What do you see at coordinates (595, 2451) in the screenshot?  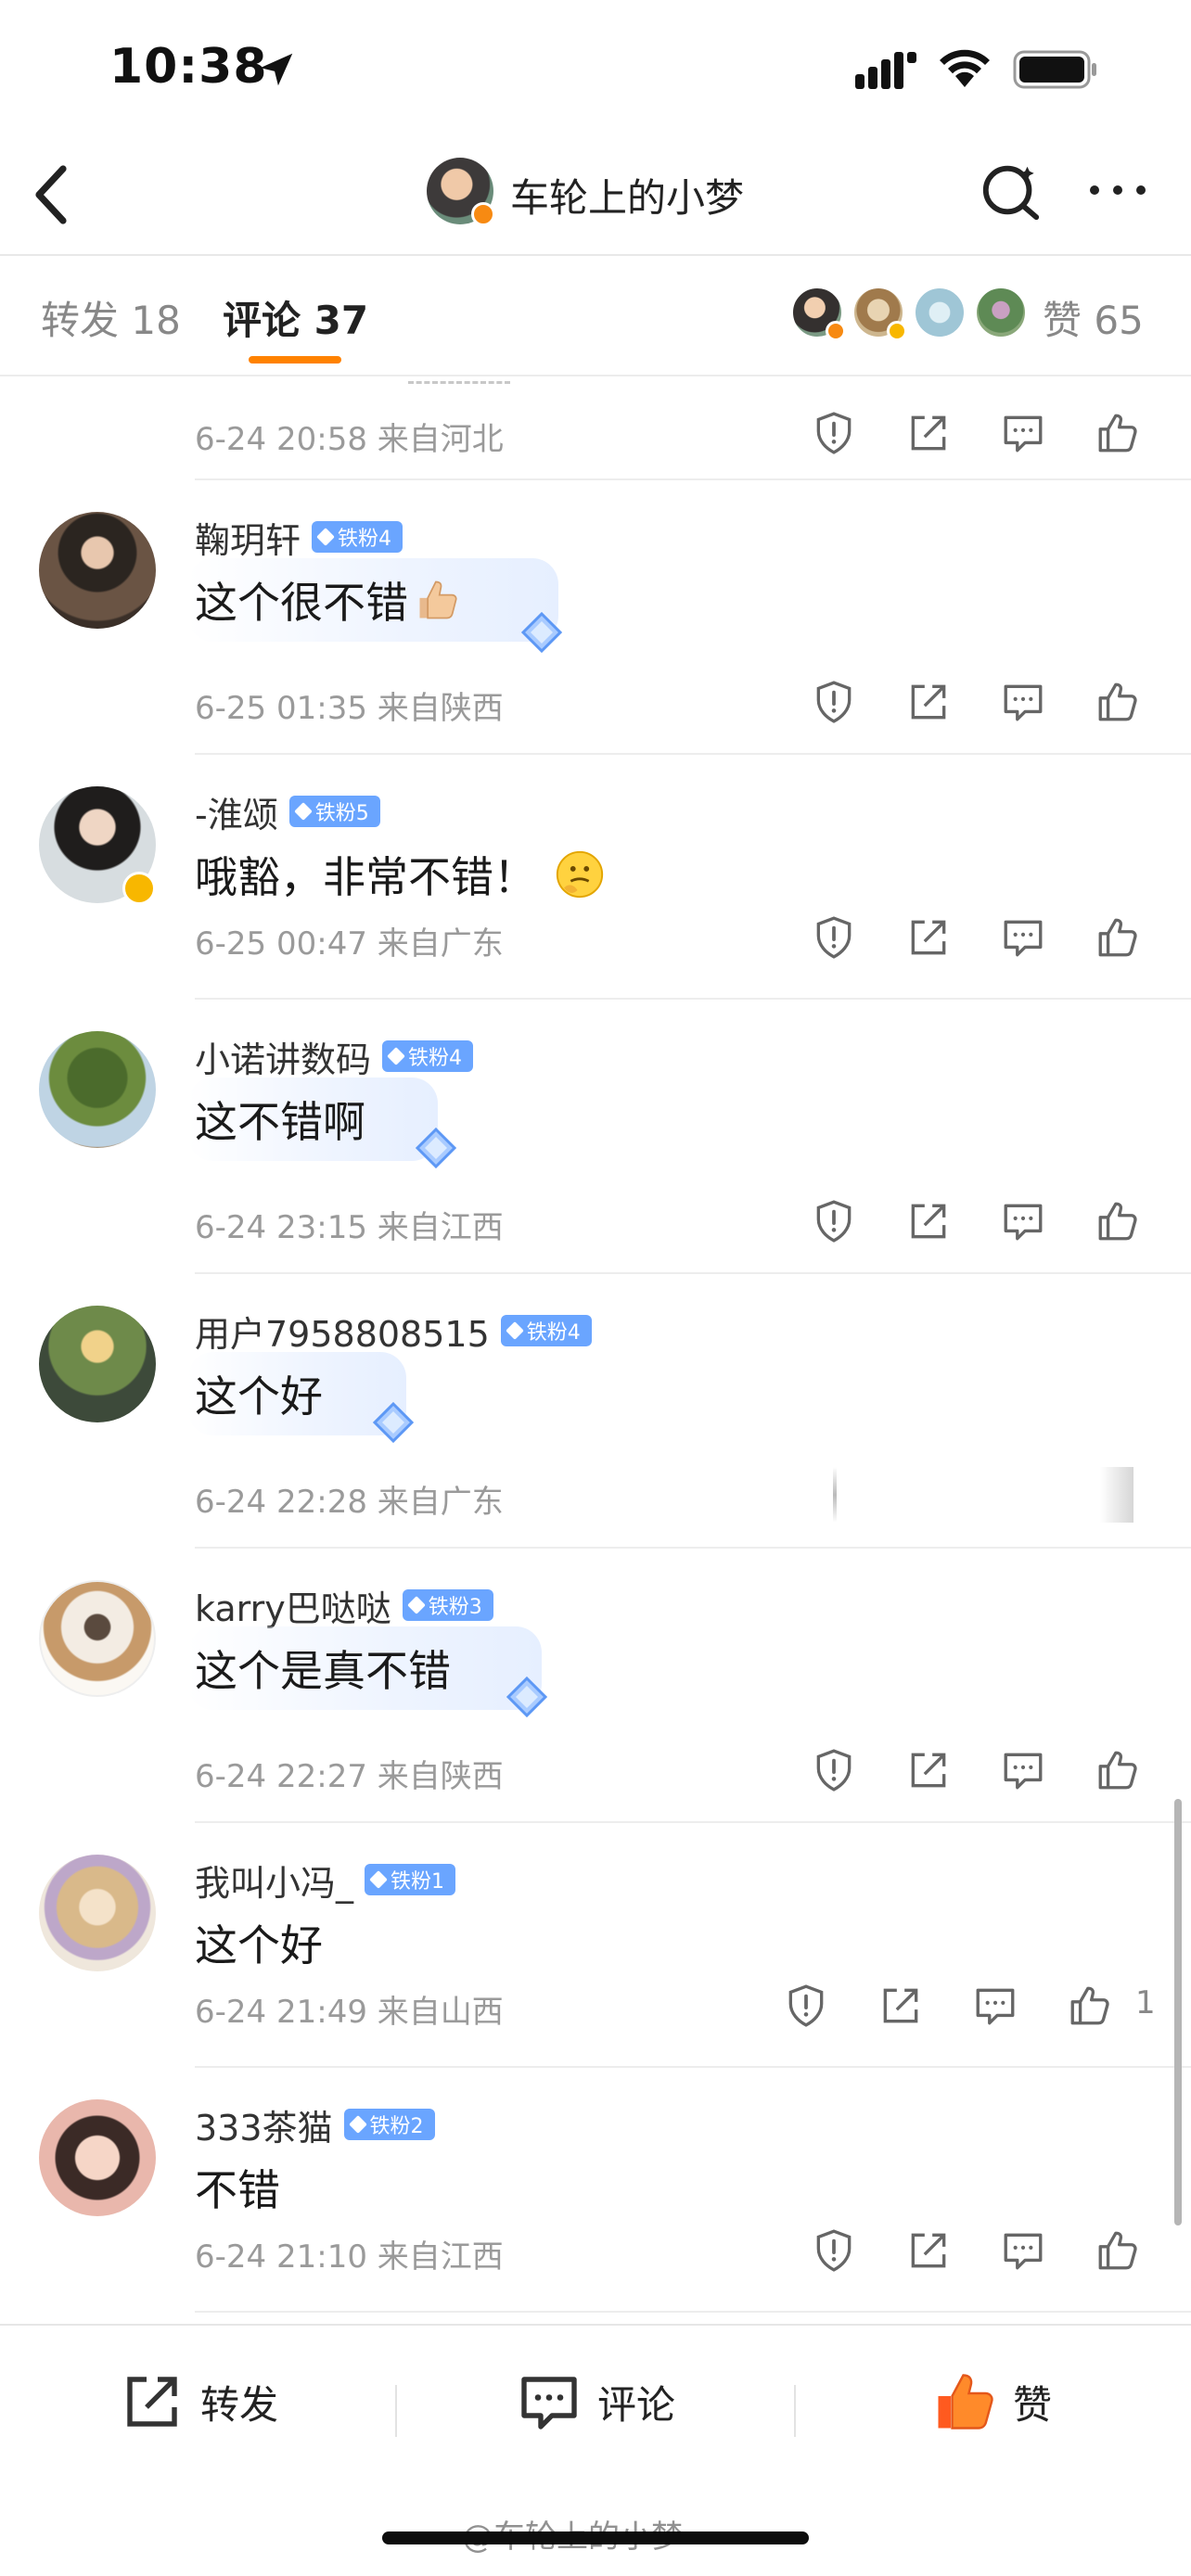 I see `bottom-action-bar: 转发 评论 赞 @车轮上的小梦` at bounding box center [595, 2451].